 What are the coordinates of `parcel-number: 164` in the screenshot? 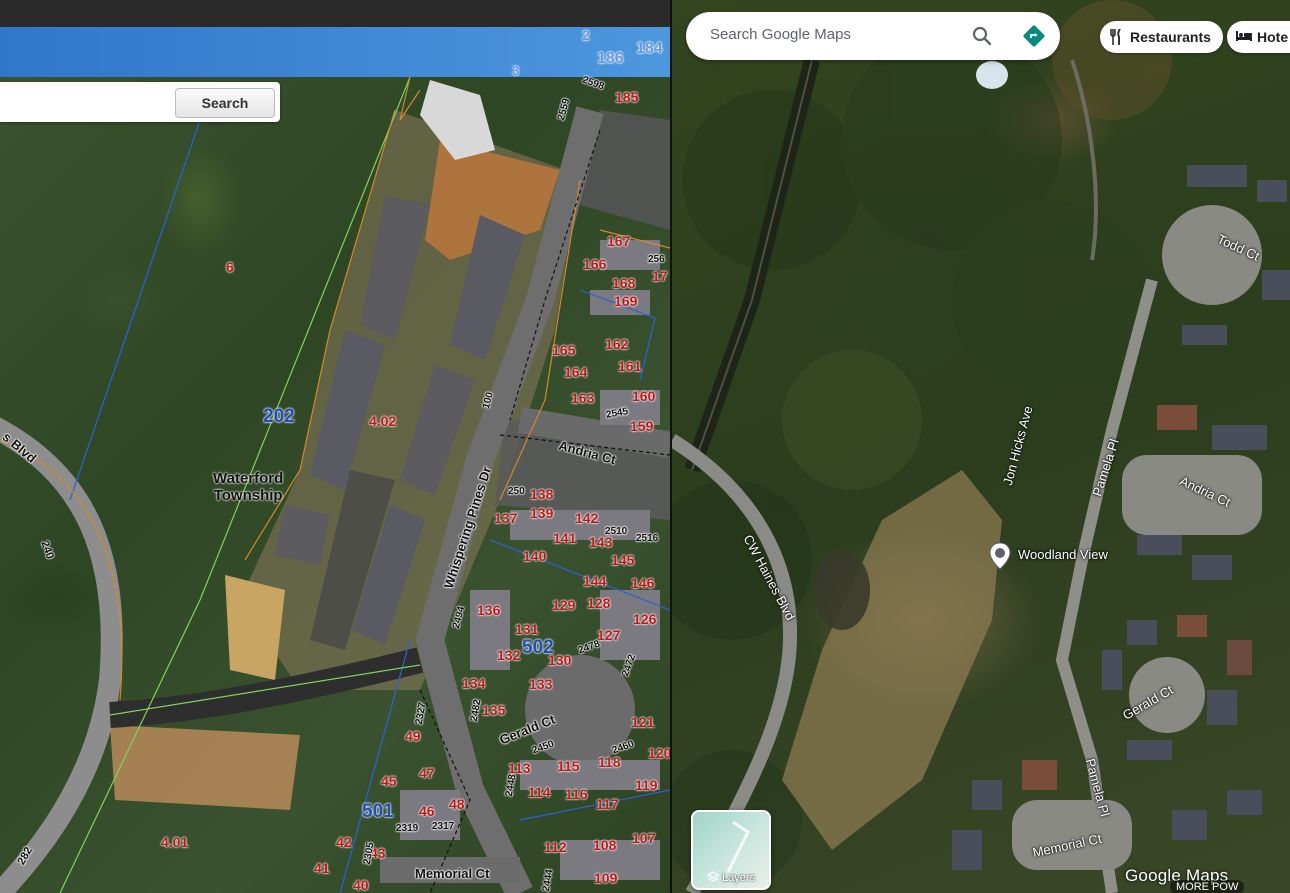 It's located at (576, 372).